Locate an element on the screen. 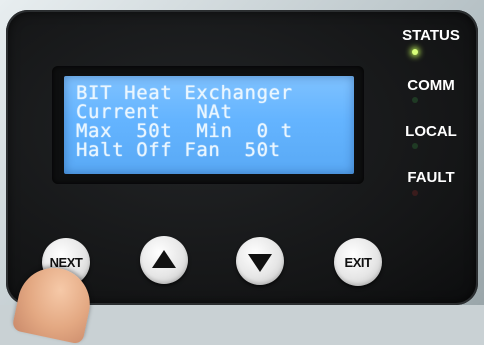 The height and width of the screenshot is (345, 484). status-led is located at coordinates (415, 52).